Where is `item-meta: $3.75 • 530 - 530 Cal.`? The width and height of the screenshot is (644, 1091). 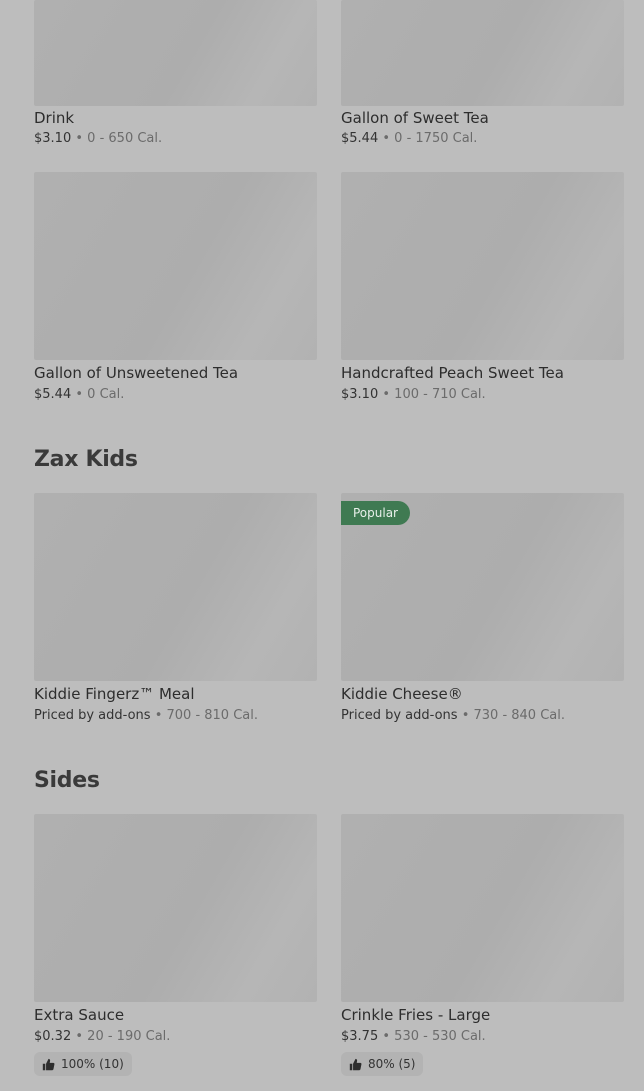
item-meta: $3.75 • 530 - 530 Cal. is located at coordinates (482, 1037).